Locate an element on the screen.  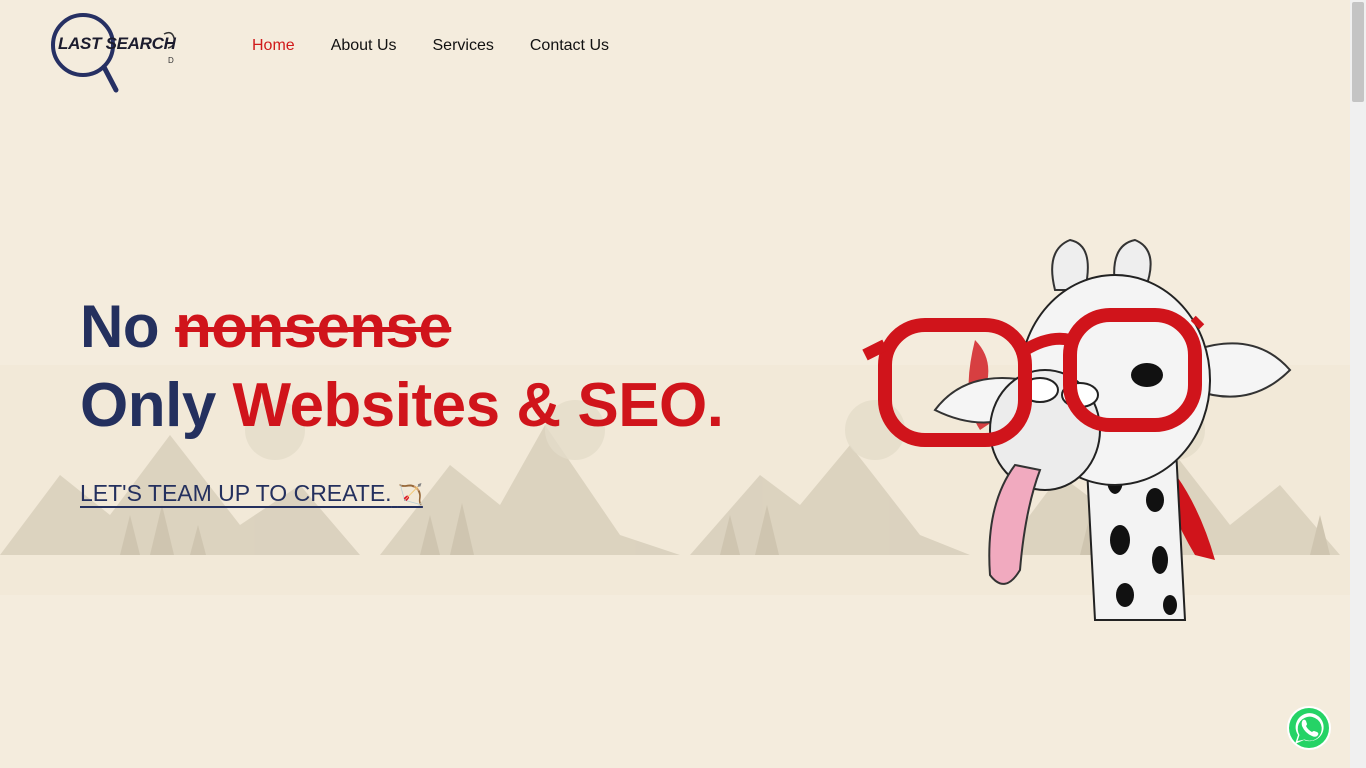
nav-item-contact-us: Contact Us is located at coordinates (569, 46).